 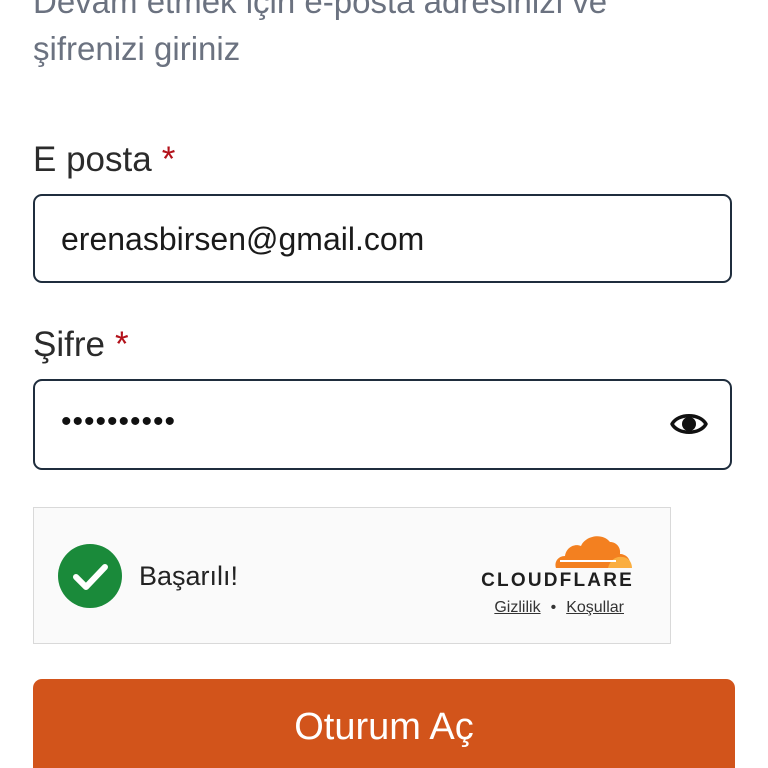 What do you see at coordinates (90, 576) in the screenshot?
I see `check-circle-icon` at bounding box center [90, 576].